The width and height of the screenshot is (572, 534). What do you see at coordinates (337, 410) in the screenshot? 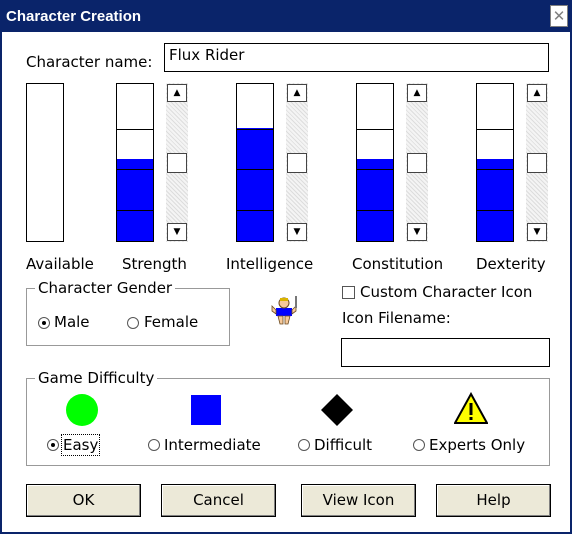
I see `black-diamond-icon` at bounding box center [337, 410].